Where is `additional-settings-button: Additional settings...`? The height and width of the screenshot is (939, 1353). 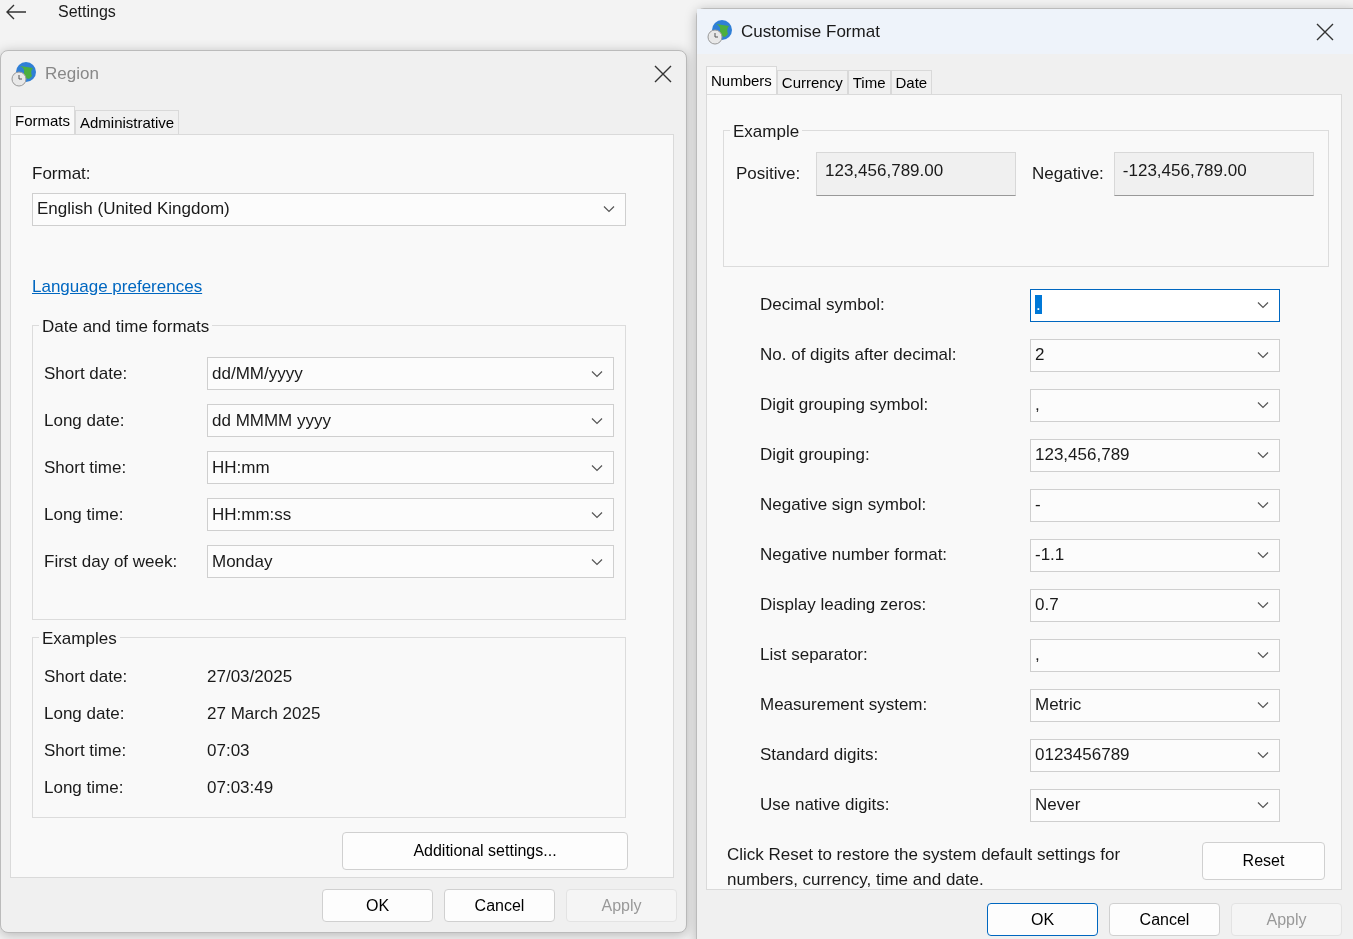 additional-settings-button: Additional settings... is located at coordinates (485, 851).